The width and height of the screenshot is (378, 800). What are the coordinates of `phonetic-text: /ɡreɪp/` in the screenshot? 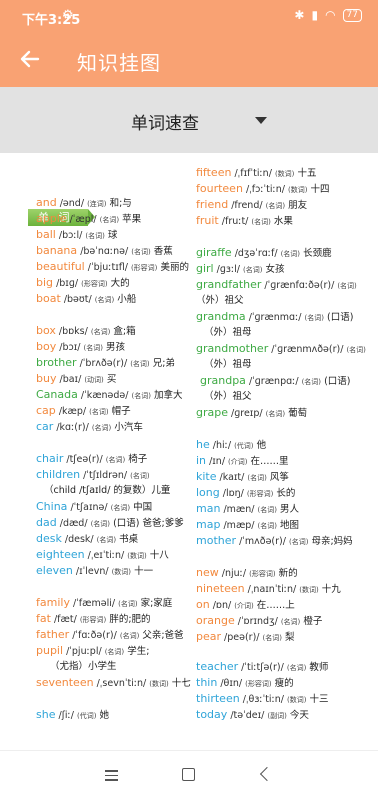 It's located at (247, 413).